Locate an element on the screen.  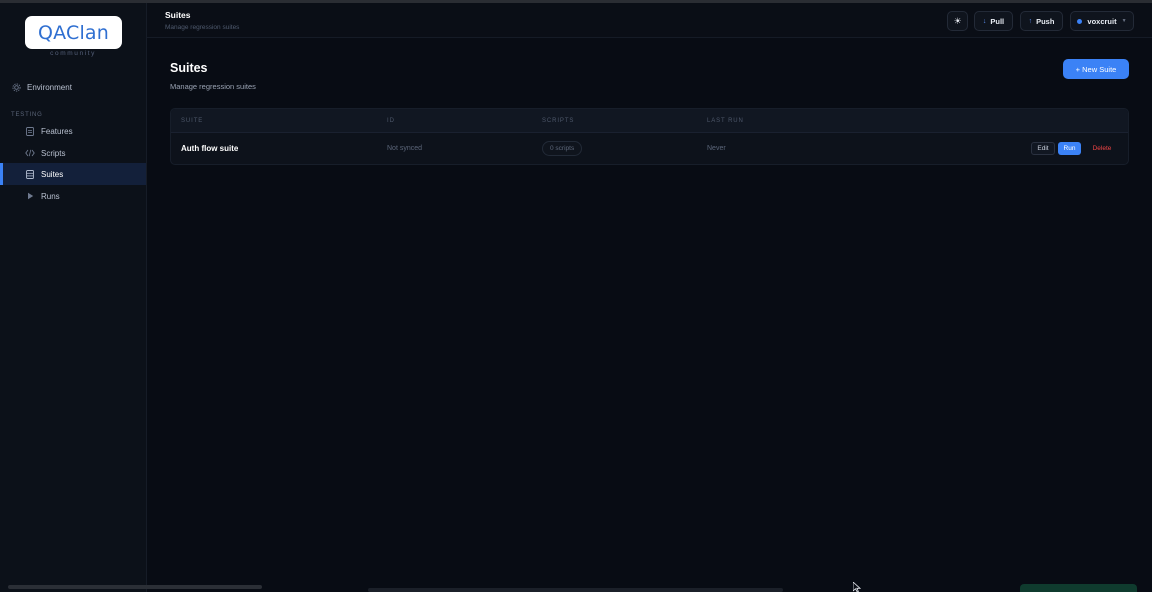
scripts-count-badge: 0 scripts is located at coordinates (562, 148).